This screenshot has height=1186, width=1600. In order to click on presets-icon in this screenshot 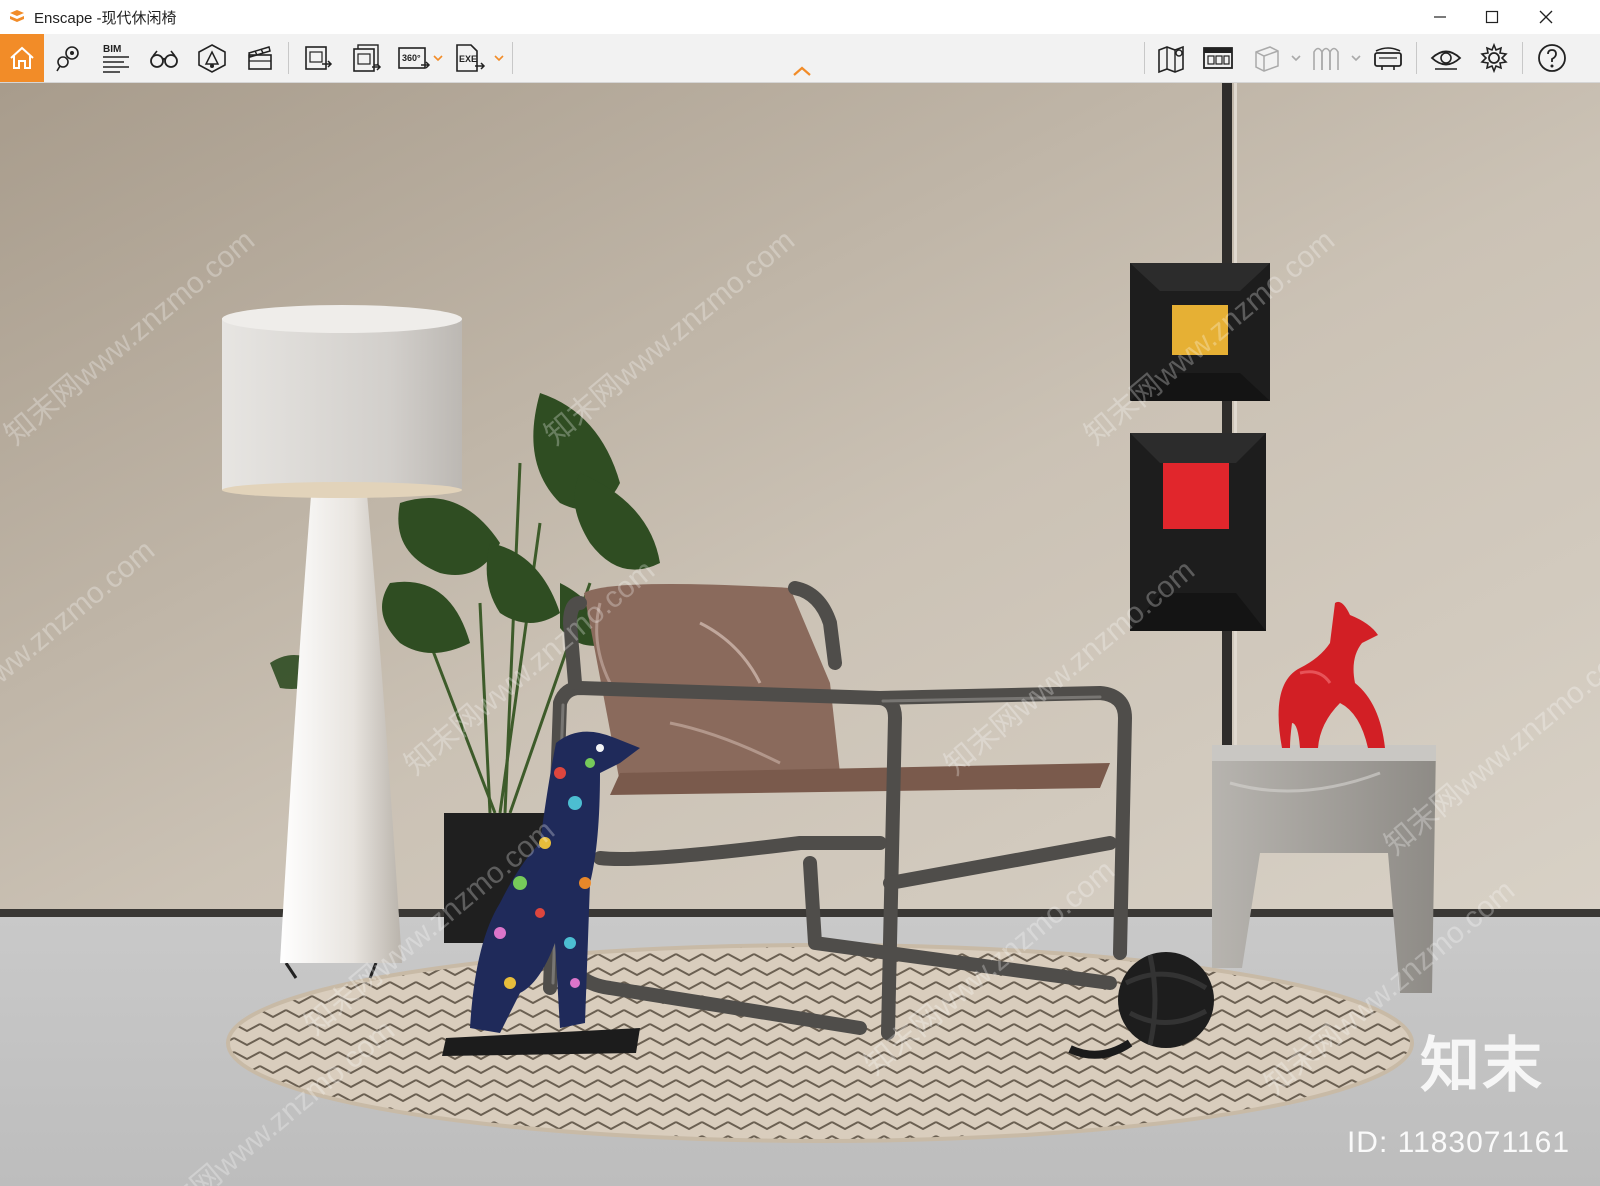, I will do `click(1326, 58)`.